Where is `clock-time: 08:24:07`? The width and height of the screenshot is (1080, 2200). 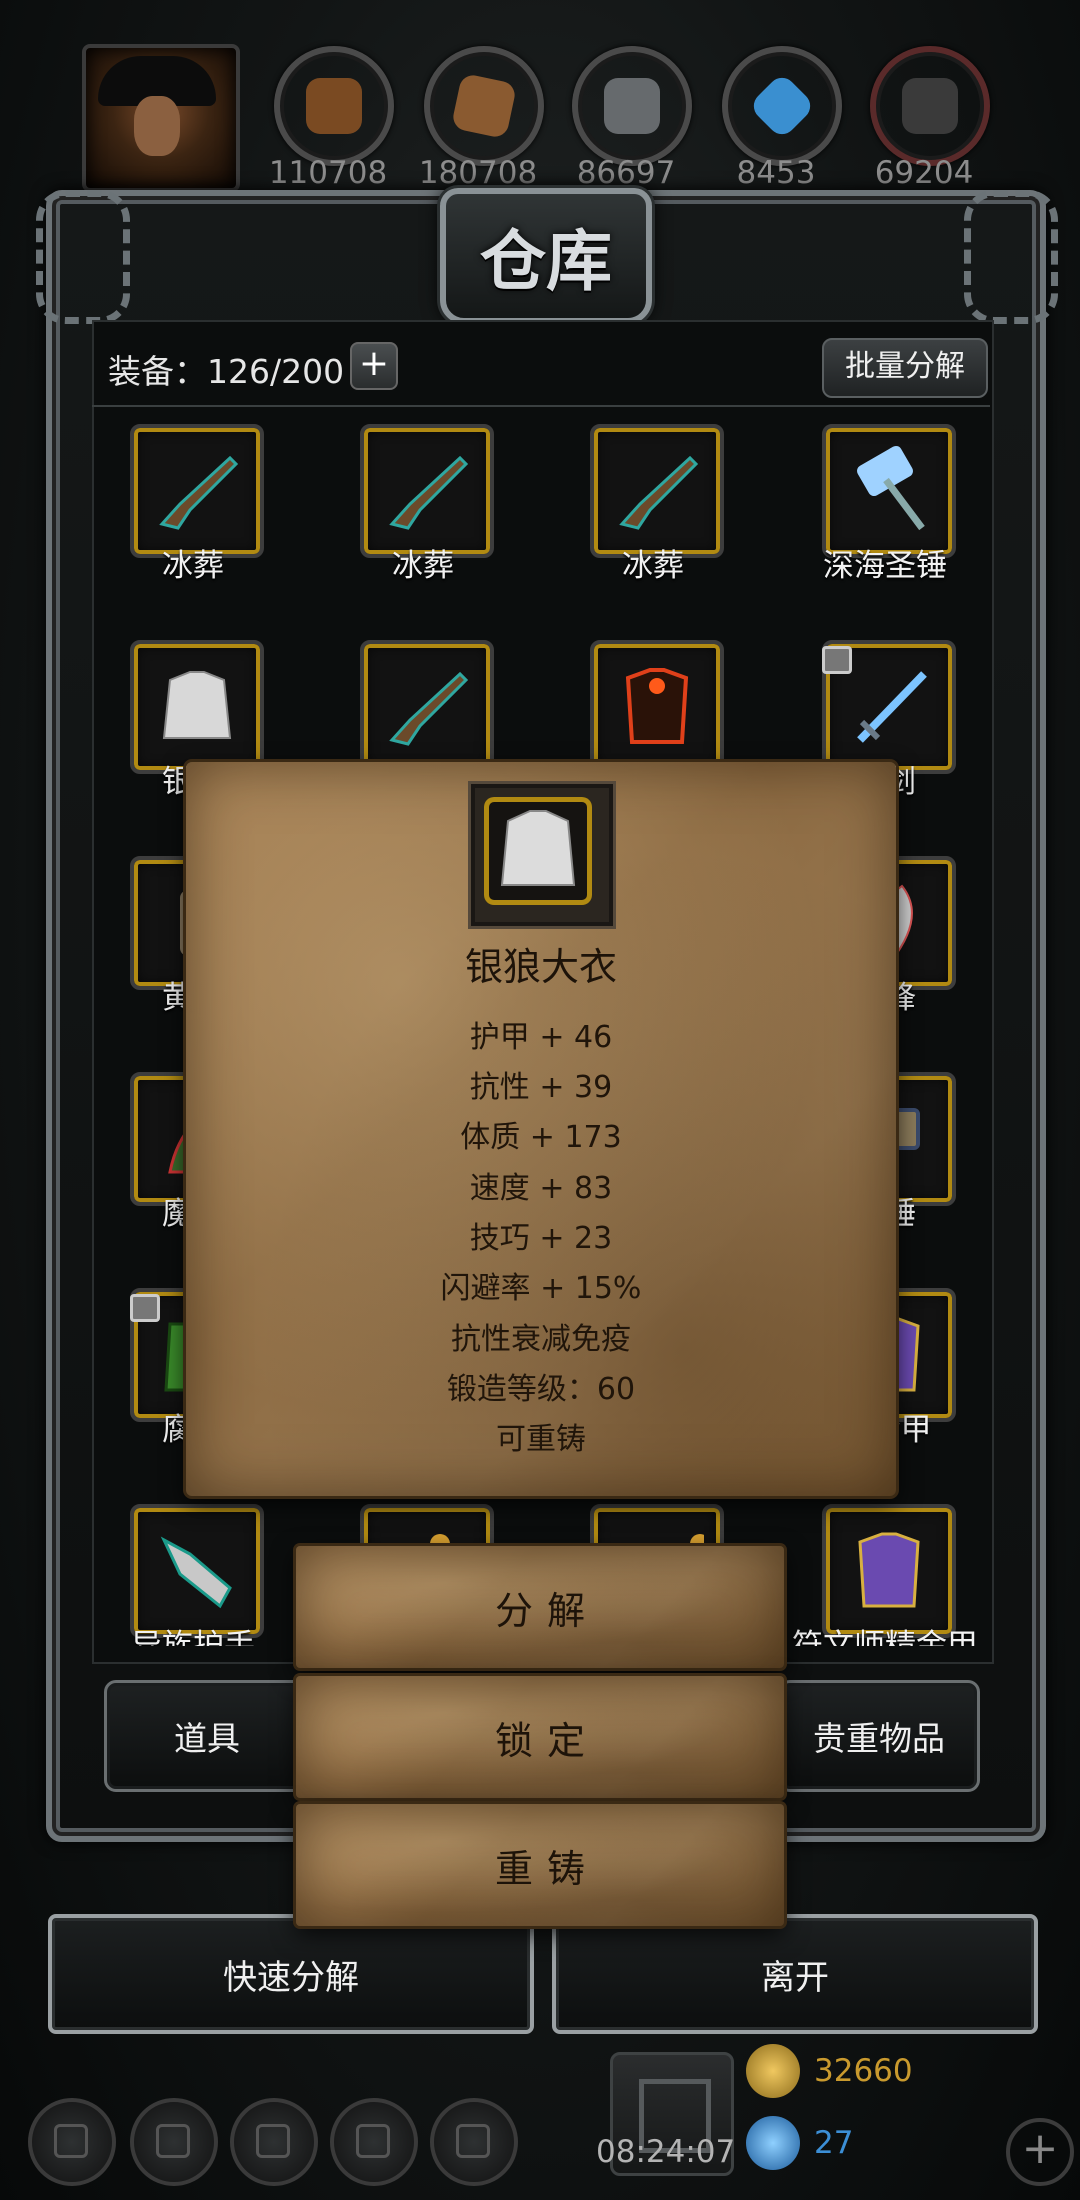 clock-time: 08:24:07 is located at coordinates (666, 2152).